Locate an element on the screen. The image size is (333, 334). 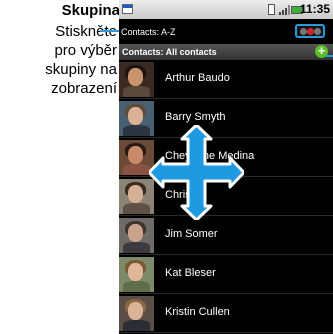
status-time: 11:35 is located at coordinates (314, 9).